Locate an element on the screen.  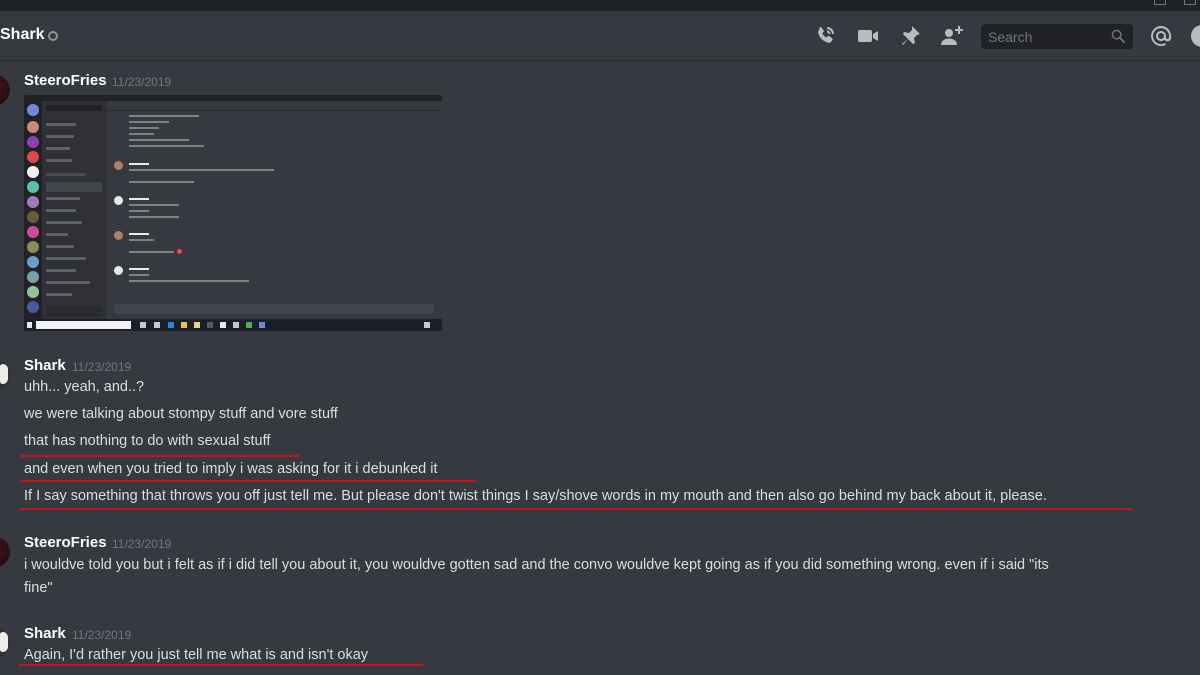
embedded-chat is located at coordinates (274, 210).